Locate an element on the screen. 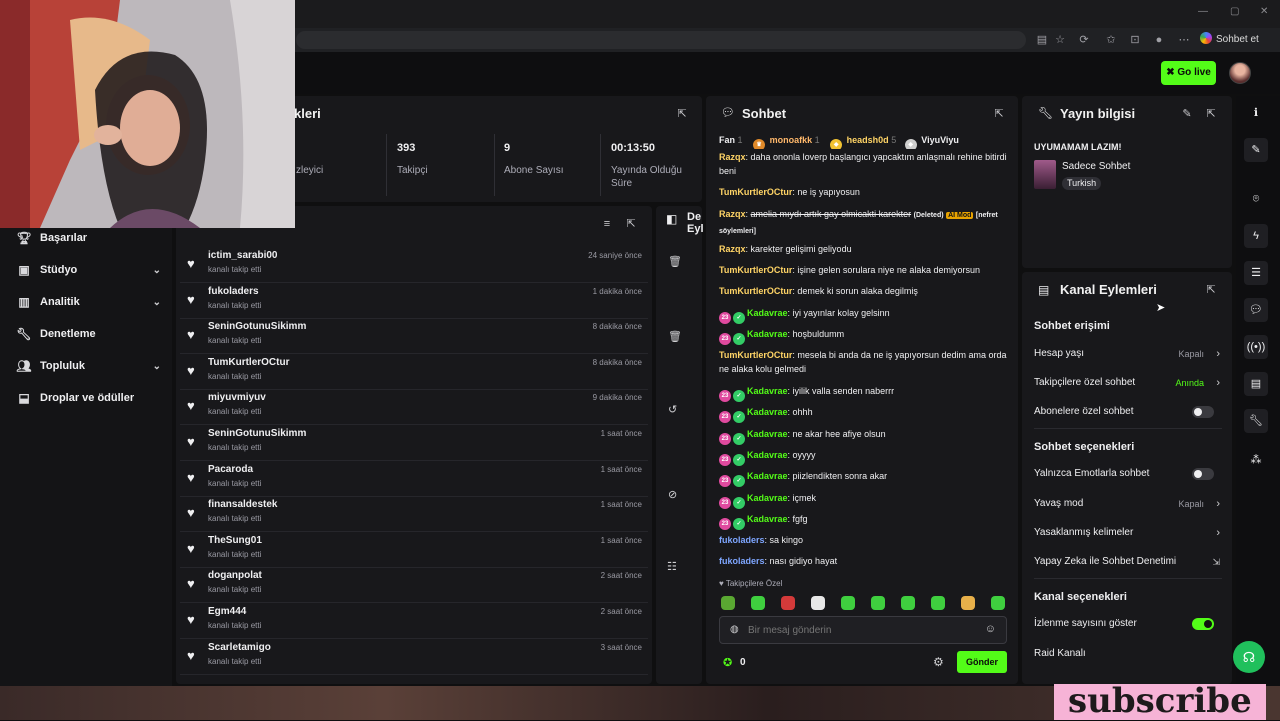 This screenshot has width=1280, height=721. sidebar-item-studio: ▣ Stüdyo ⌄ is located at coordinates (88, 270).